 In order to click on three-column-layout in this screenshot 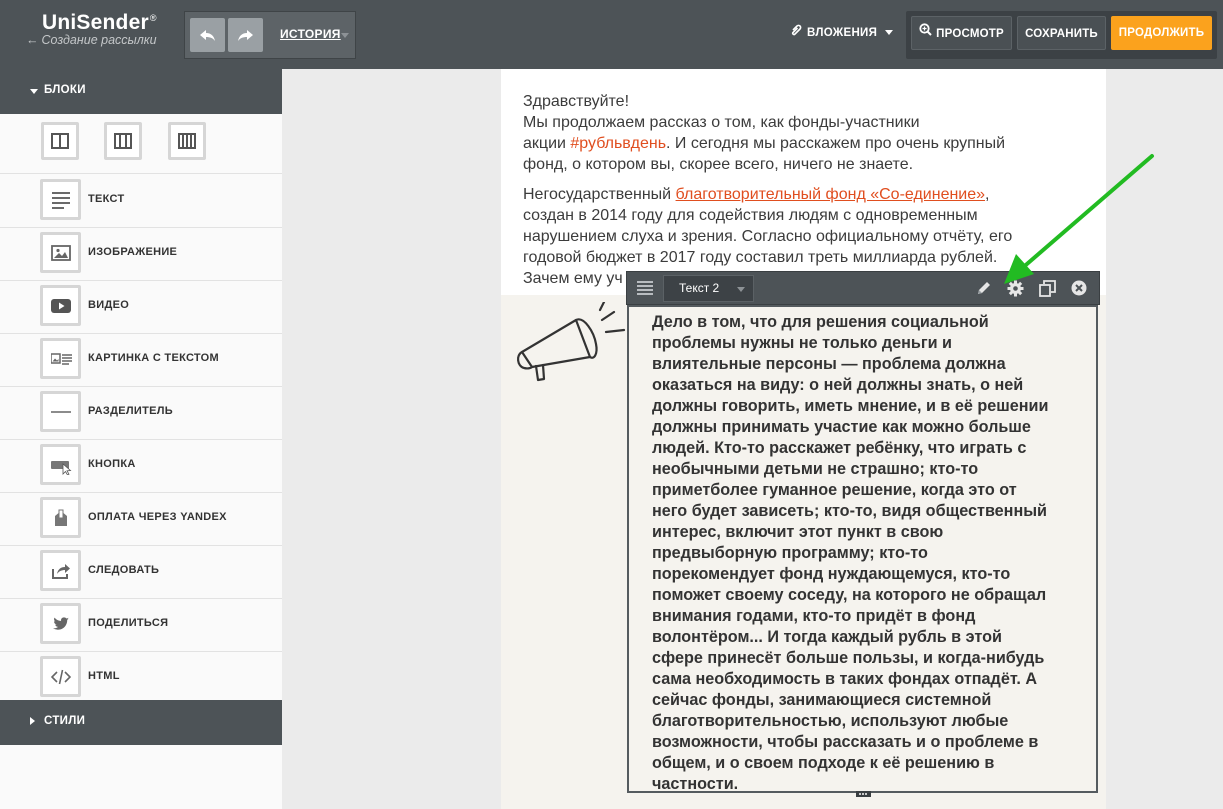, I will do `click(123, 141)`.